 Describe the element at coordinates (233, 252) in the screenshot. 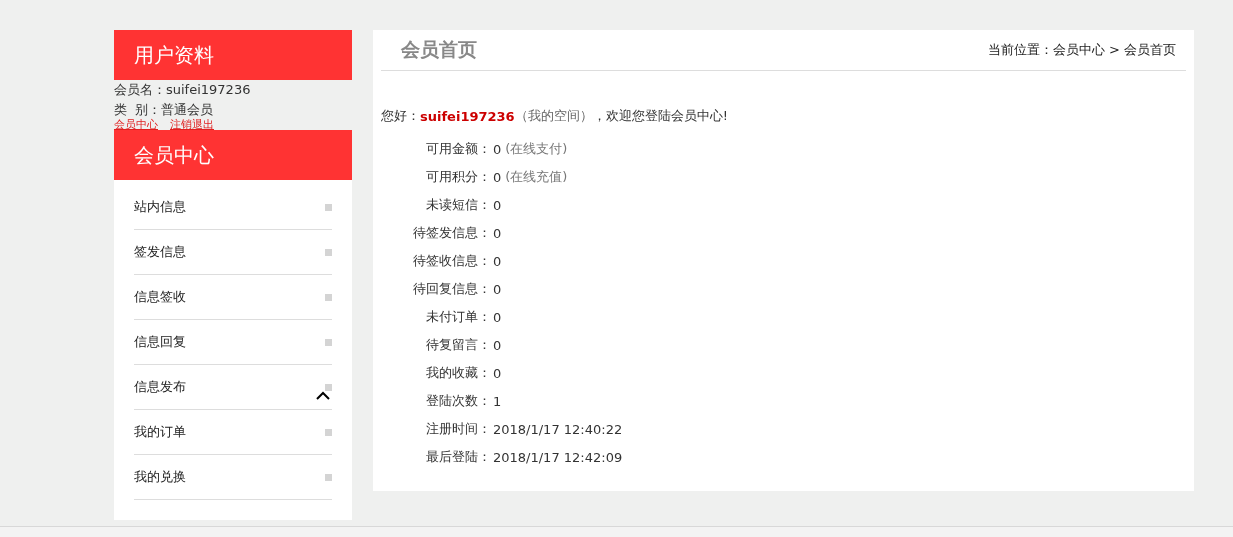

I see `menu-item: 签发信息` at that location.